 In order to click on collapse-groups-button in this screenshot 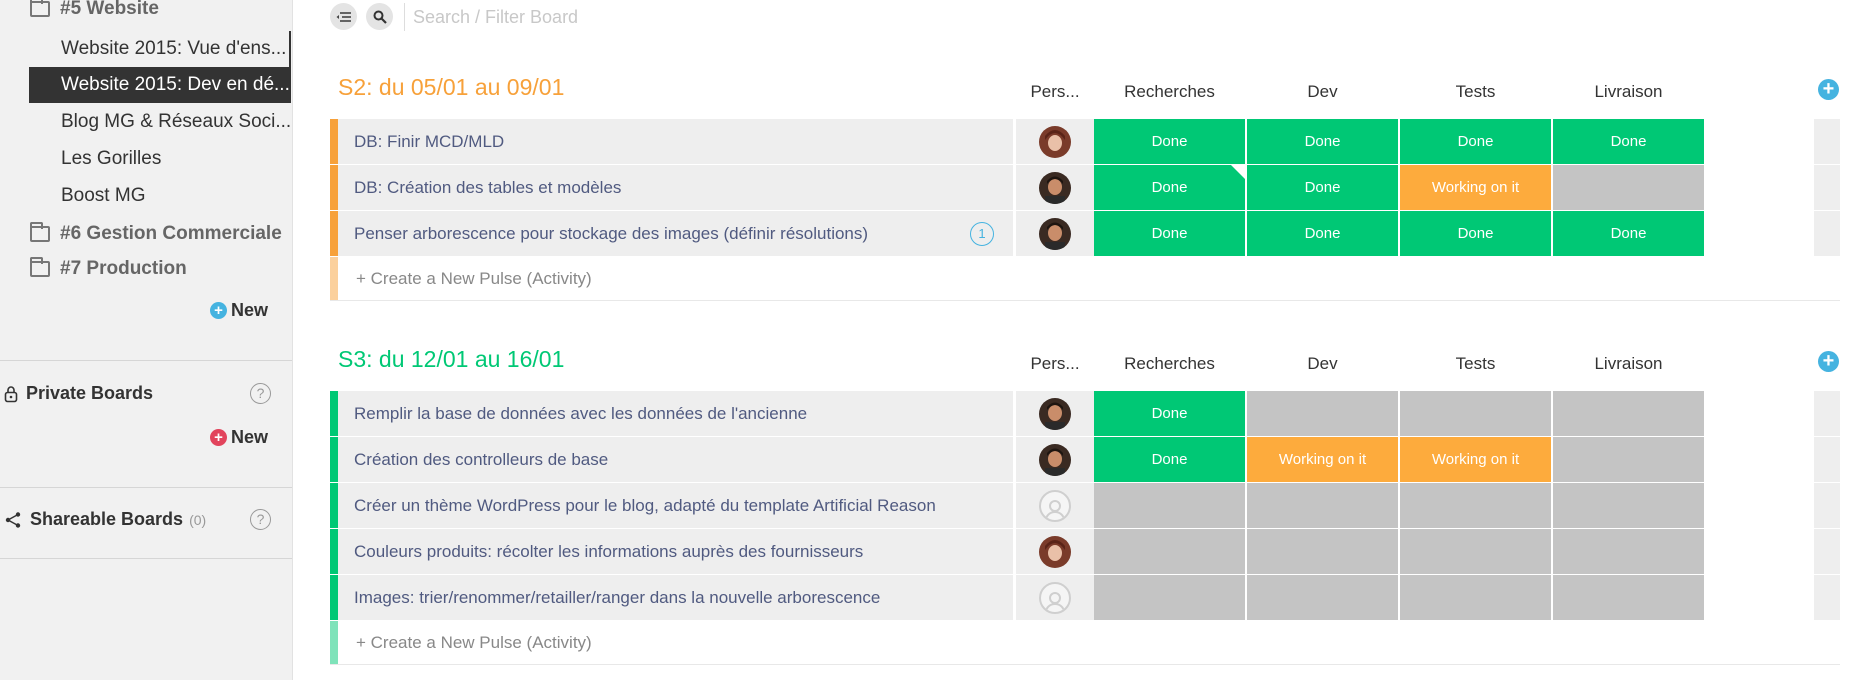, I will do `click(343, 16)`.